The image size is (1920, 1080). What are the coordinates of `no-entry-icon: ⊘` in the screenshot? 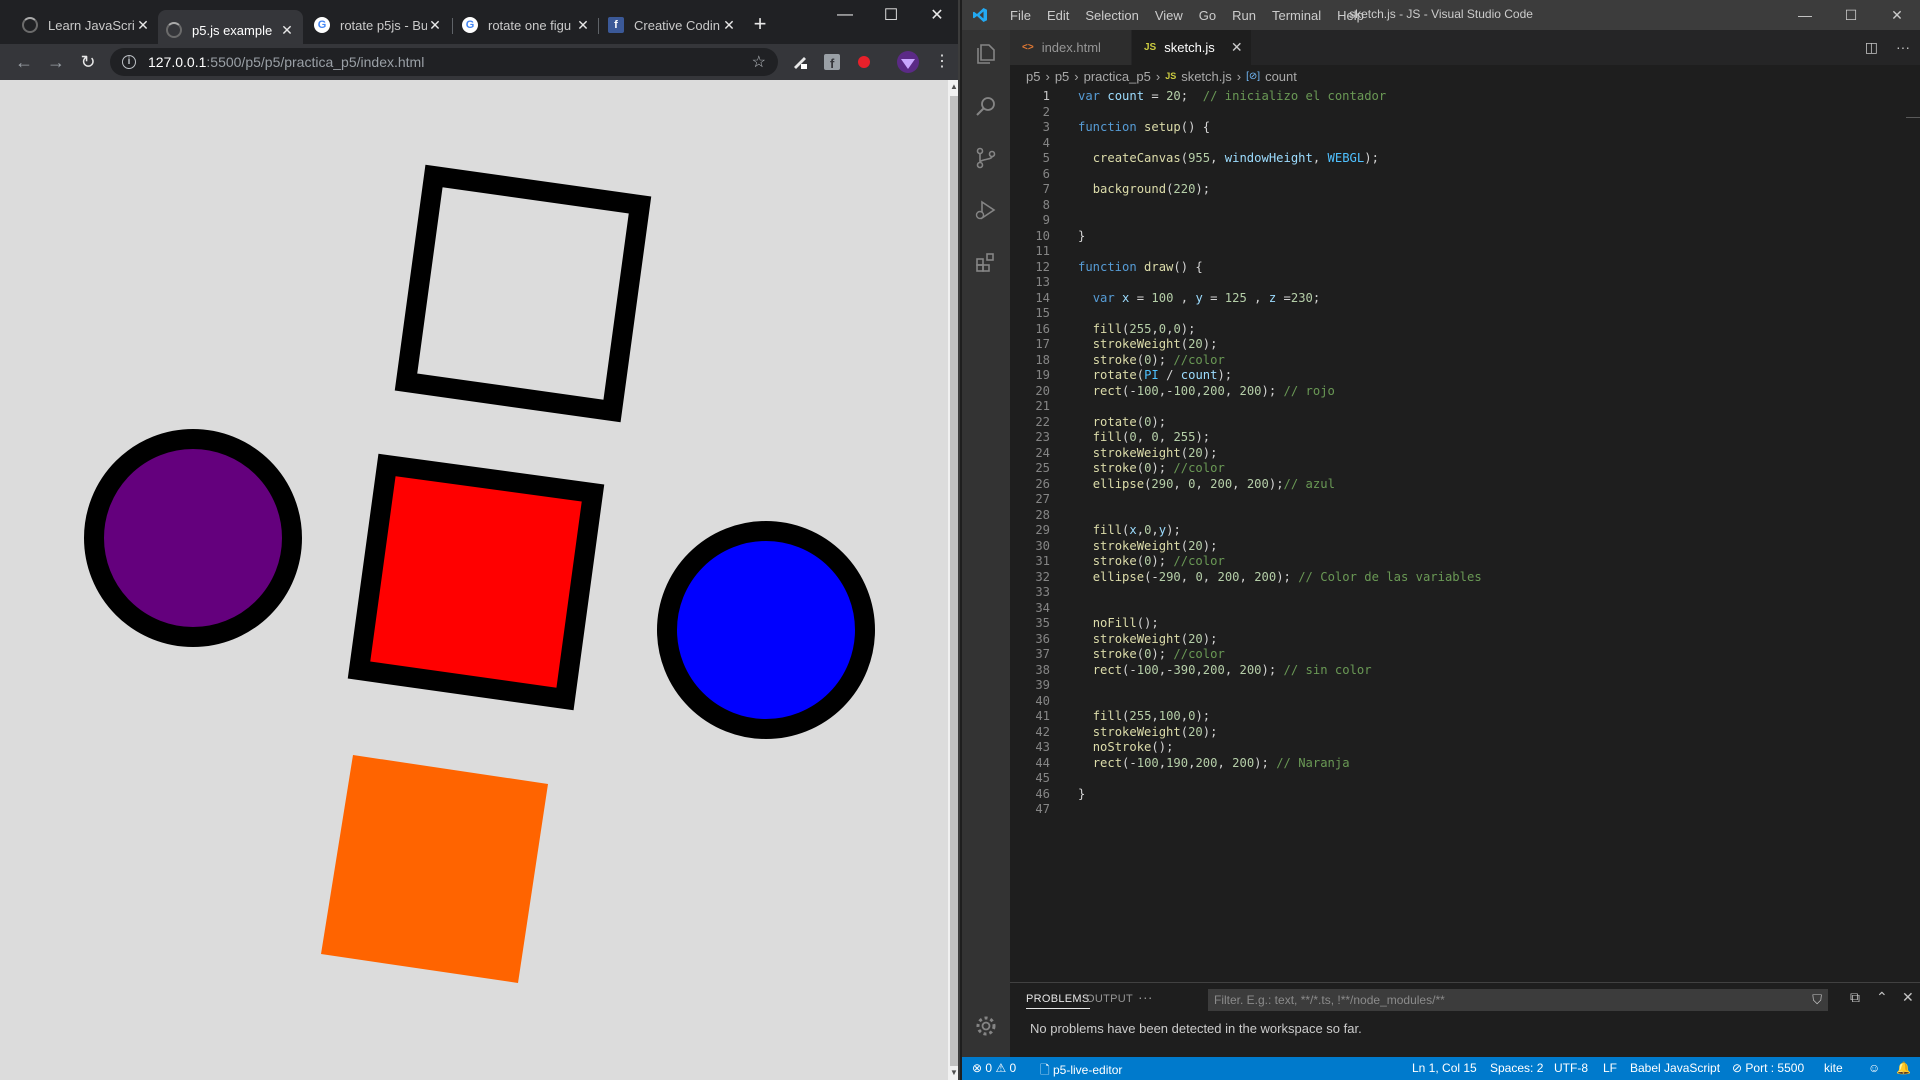 It's located at (1737, 1068).